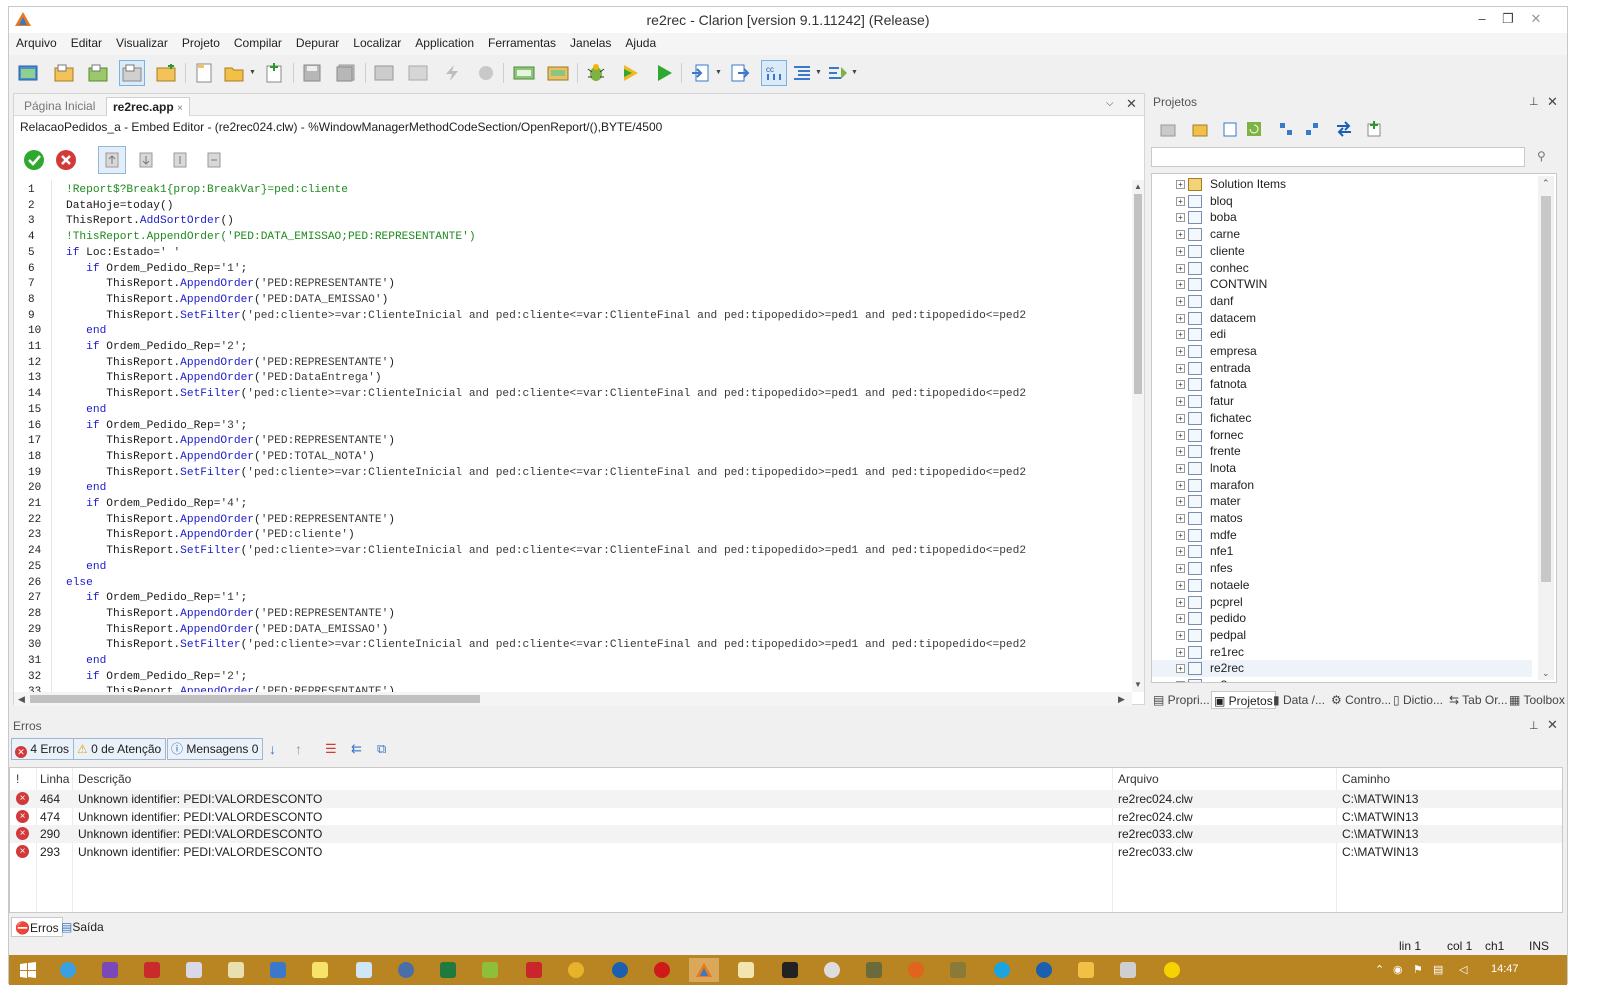 The width and height of the screenshot is (1600, 1006). I want to click on filezilla-icon, so click(152, 970).